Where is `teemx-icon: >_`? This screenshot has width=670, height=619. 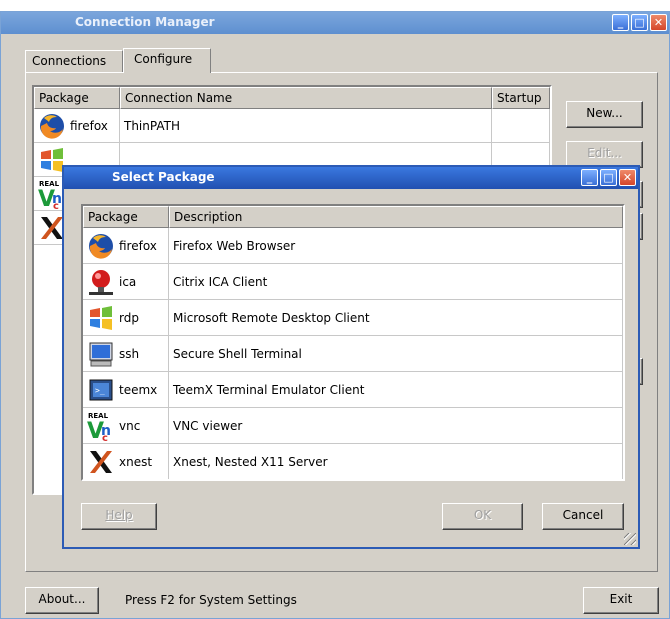
teemx-icon: >_ is located at coordinates (101, 389).